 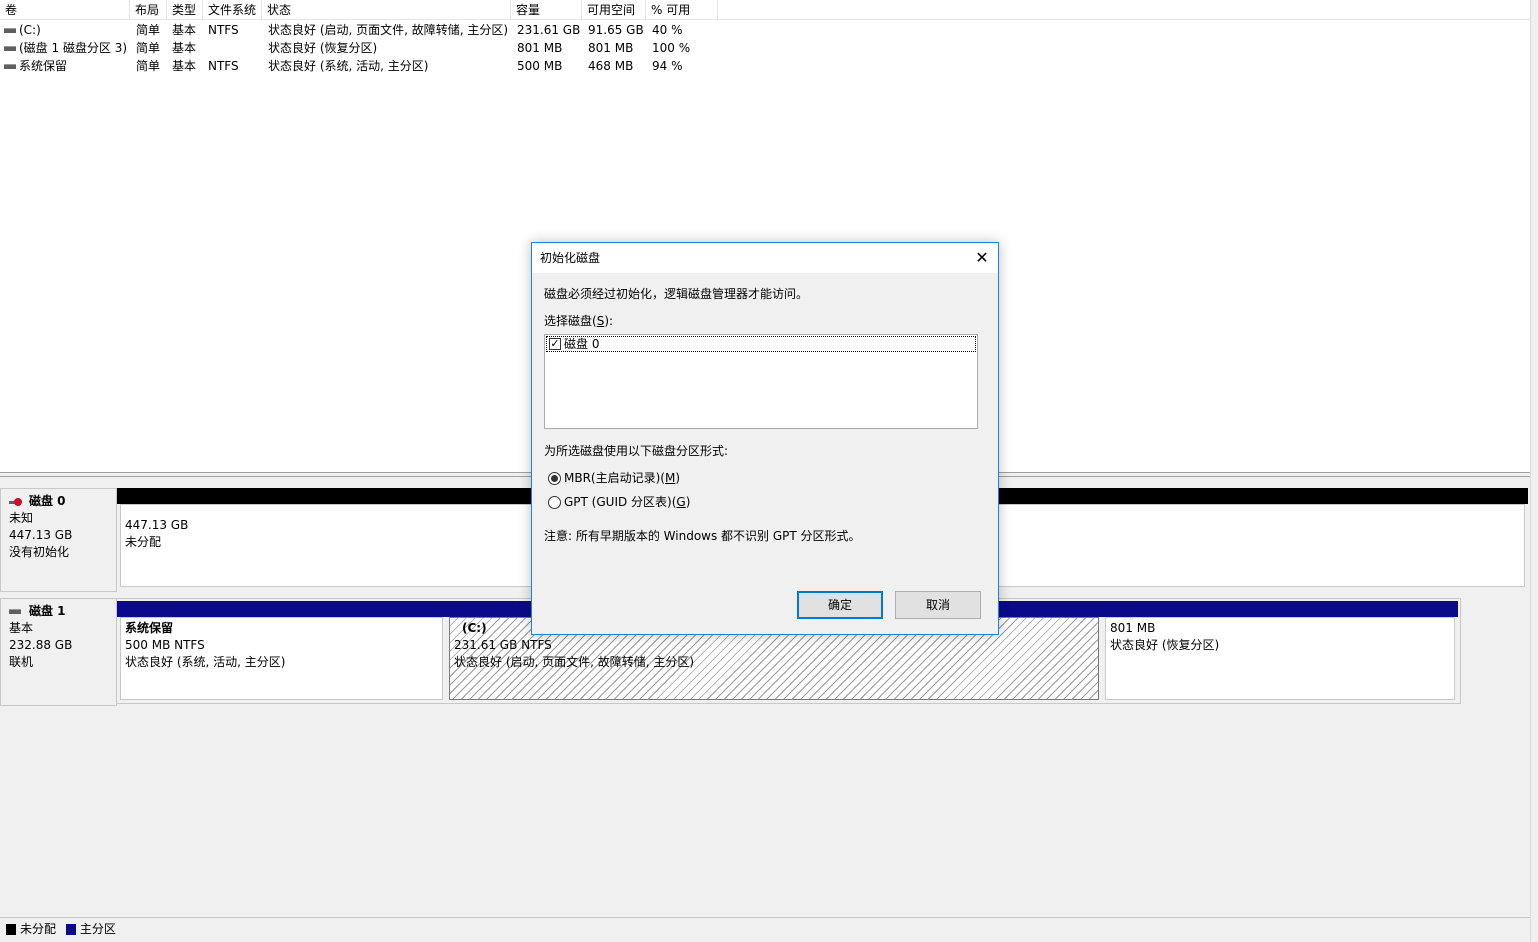 What do you see at coordinates (765, 258) in the screenshot?
I see `dialog-titlebar: 初始化磁盘 ✕` at bounding box center [765, 258].